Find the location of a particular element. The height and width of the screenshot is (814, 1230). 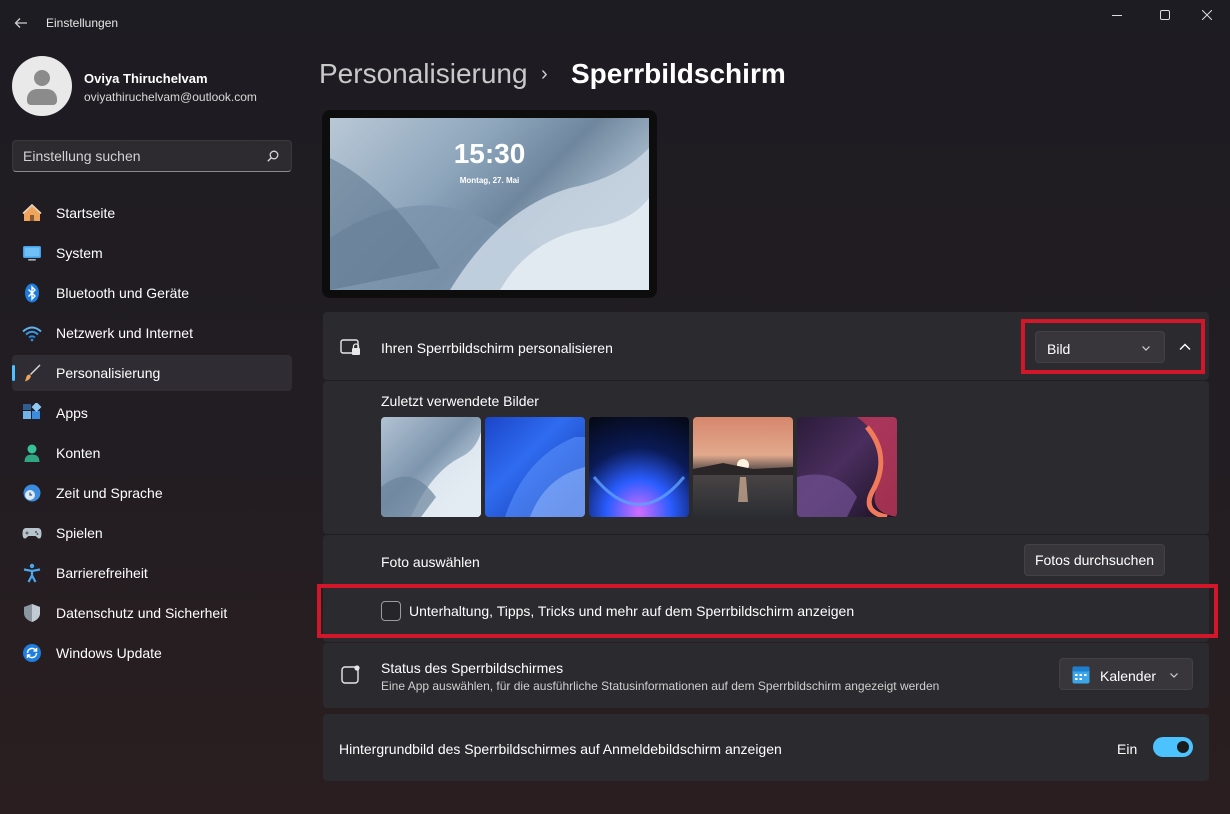

sidebar-item-barrierefreiheit: Barrierefreiheit is located at coordinates (152, 573).